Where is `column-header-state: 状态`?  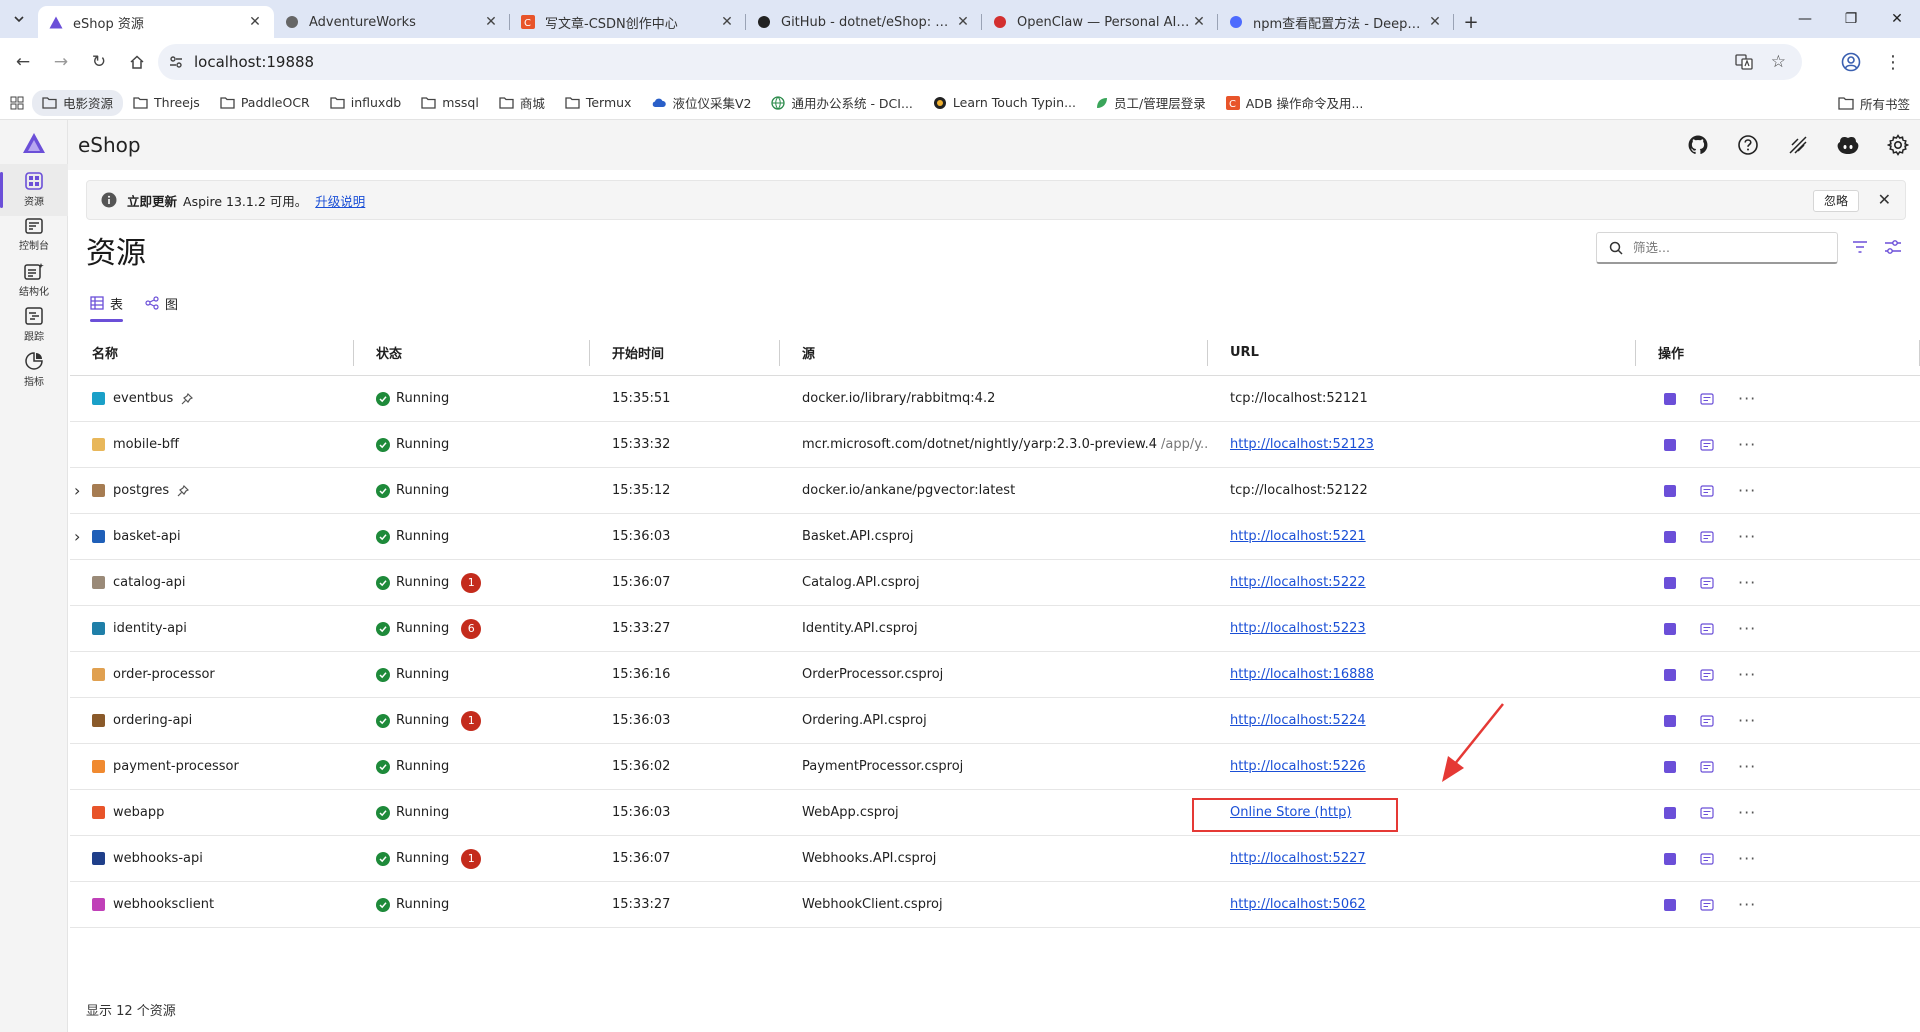
column-header-state: 状态 is located at coordinates (472, 352).